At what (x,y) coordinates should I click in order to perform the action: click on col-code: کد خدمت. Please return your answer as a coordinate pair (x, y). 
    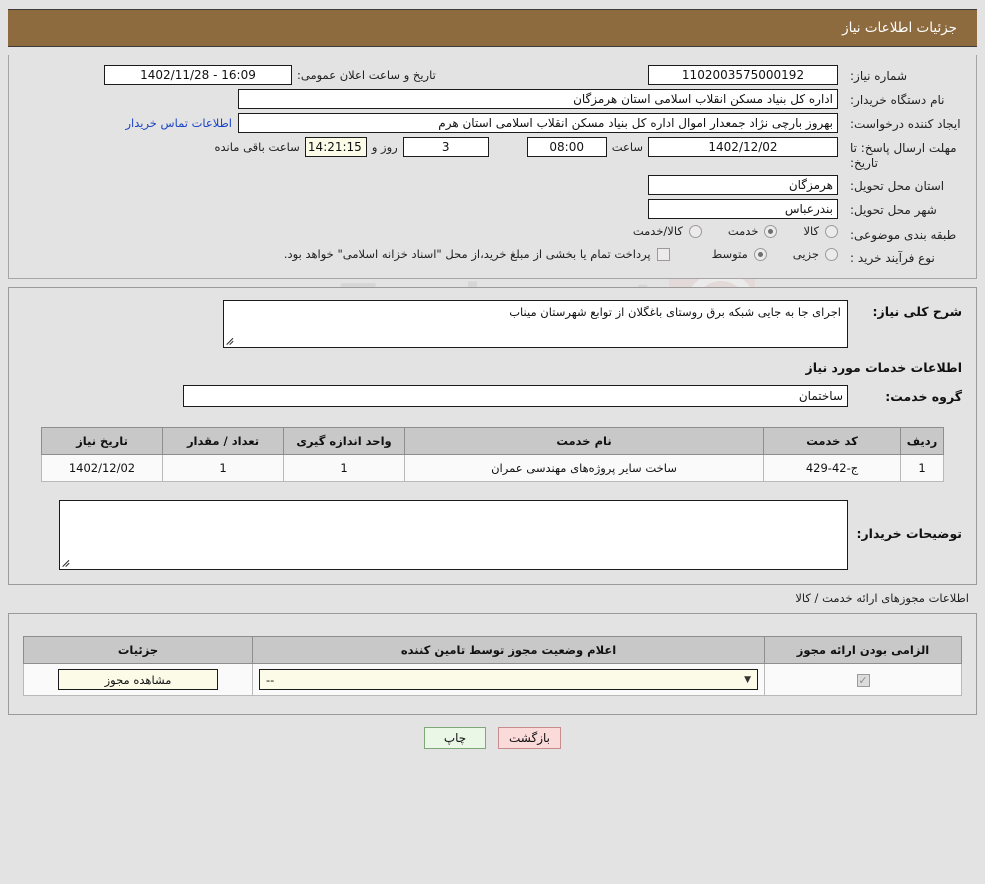
    Looking at the image, I should click on (832, 441).